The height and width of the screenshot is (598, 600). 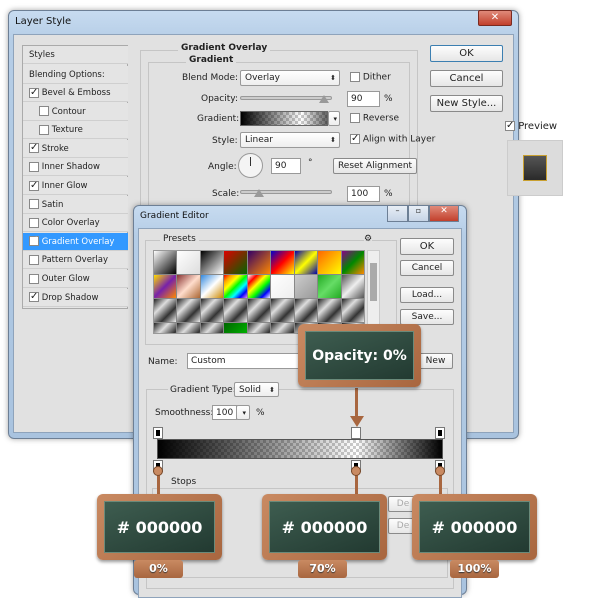 I want to click on opacity-input: 90, so click(x=363, y=99).